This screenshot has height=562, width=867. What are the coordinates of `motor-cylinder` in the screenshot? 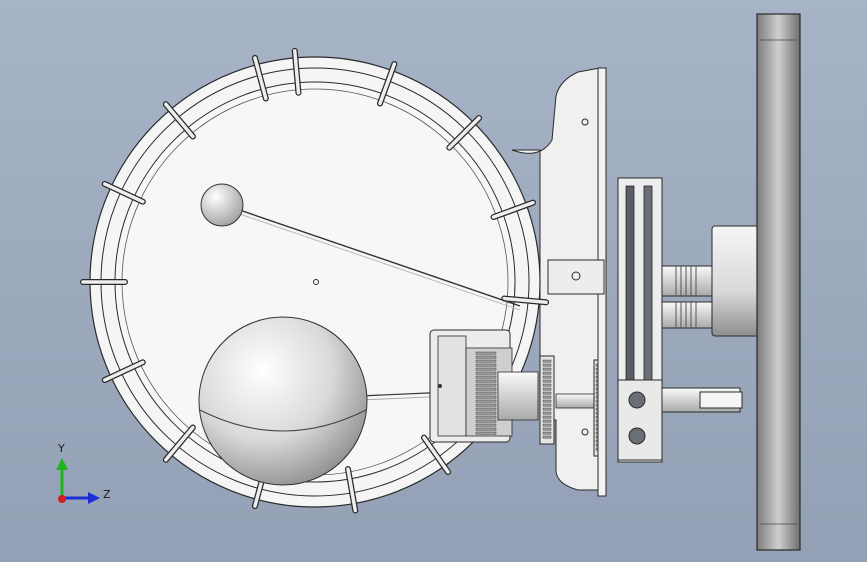 It's located at (736, 281).